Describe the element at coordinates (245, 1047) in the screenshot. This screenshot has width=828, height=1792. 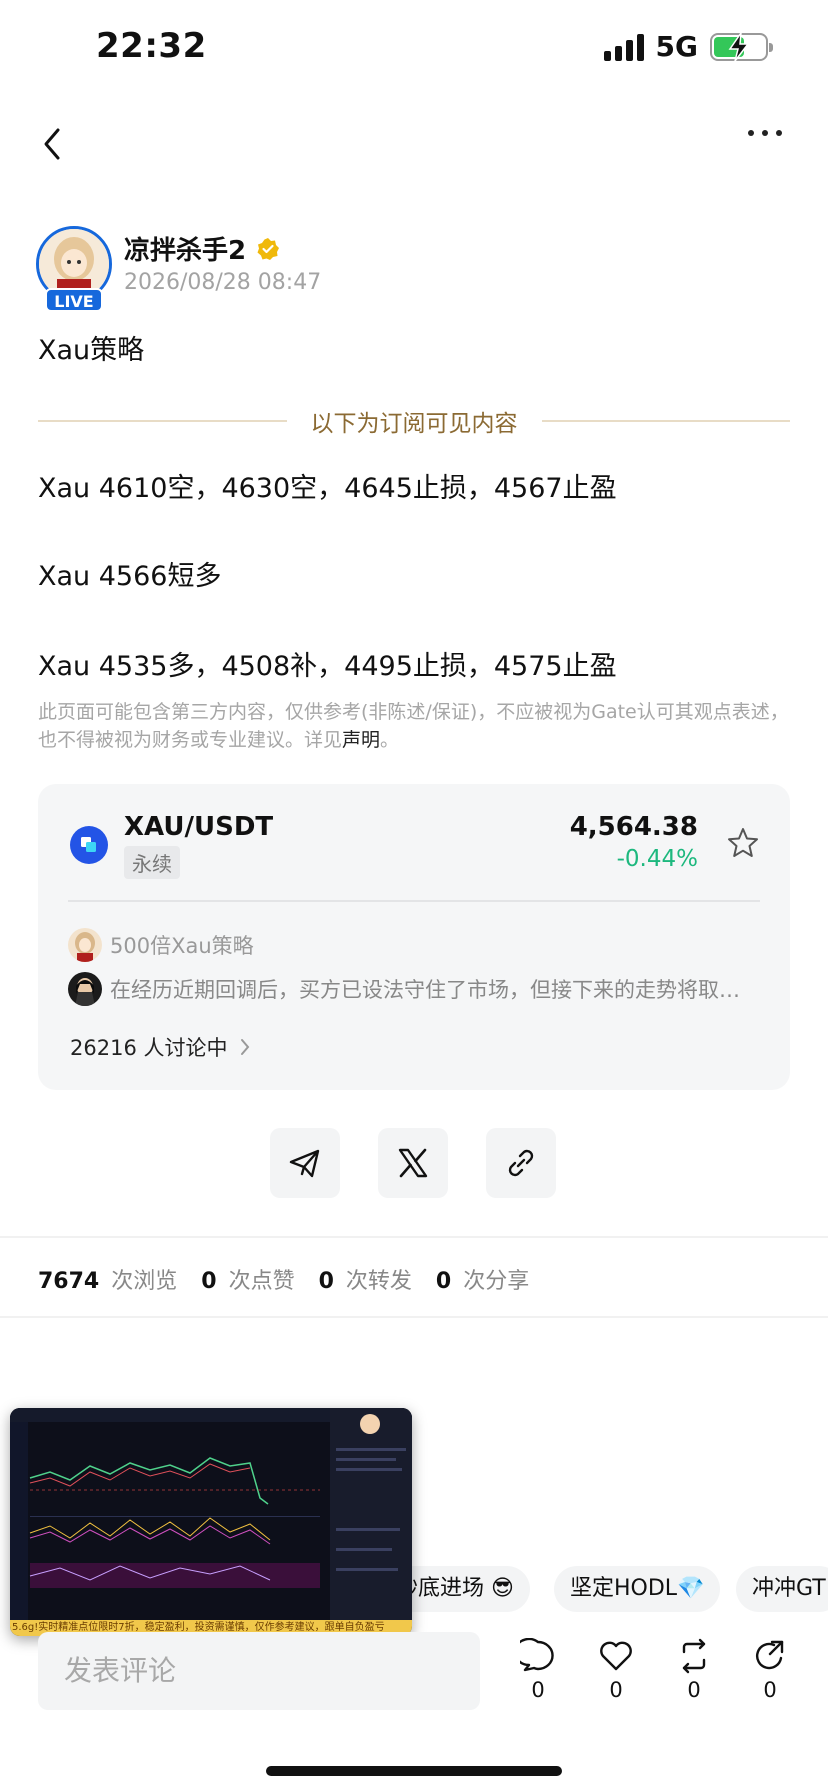
I see `chevron-right-icon` at that location.